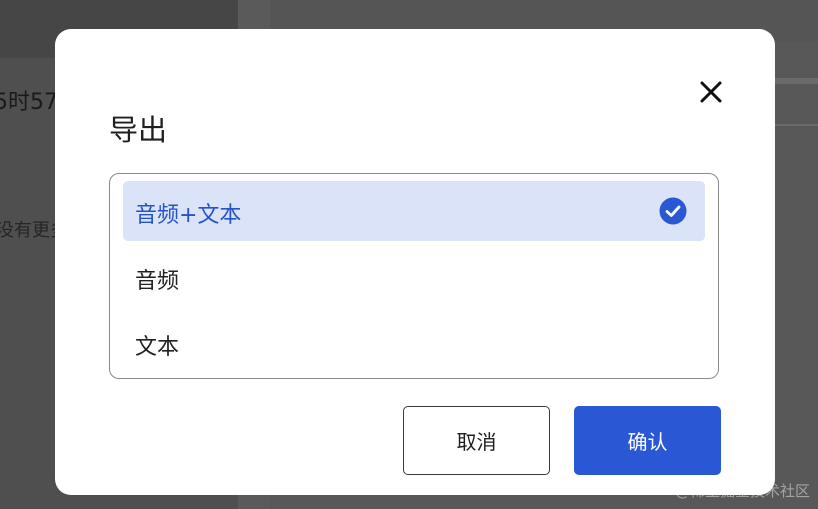 Image resolution: width=818 pixels, height=509 pixels. I want to click on background-right-bar, so click(796, 81).